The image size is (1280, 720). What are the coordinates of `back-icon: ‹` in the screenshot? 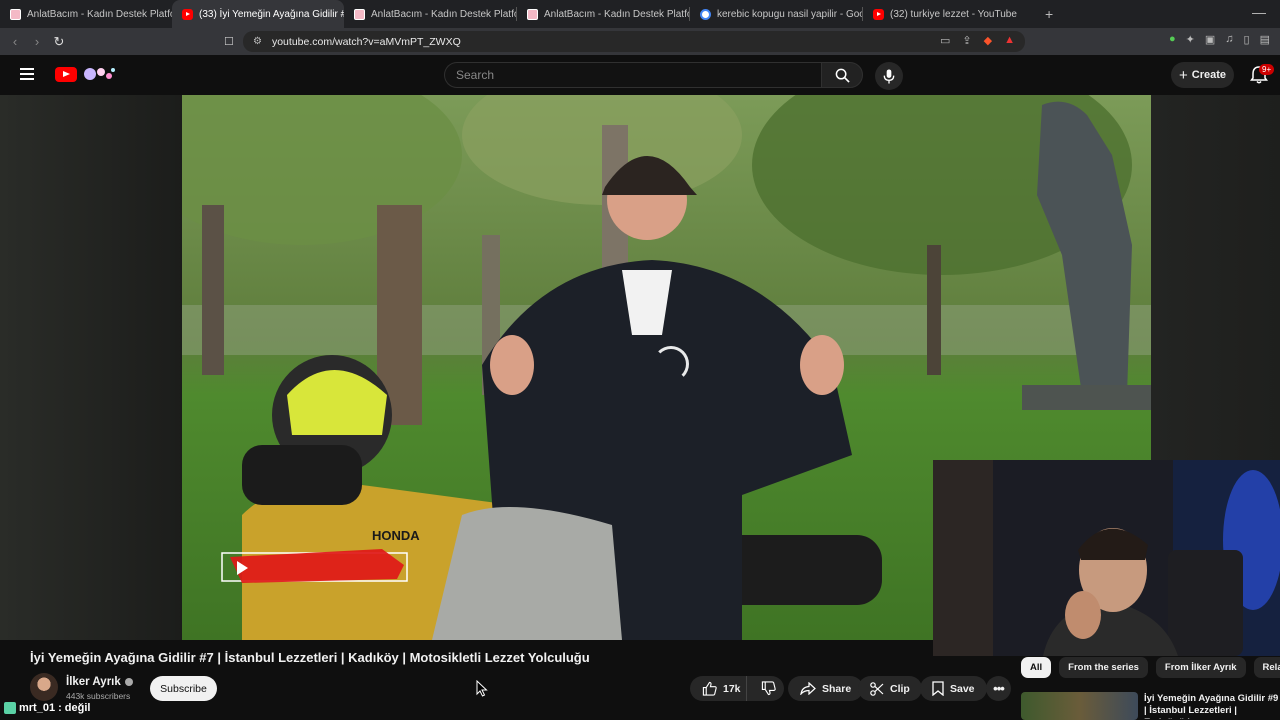 It's located at (15, 41).